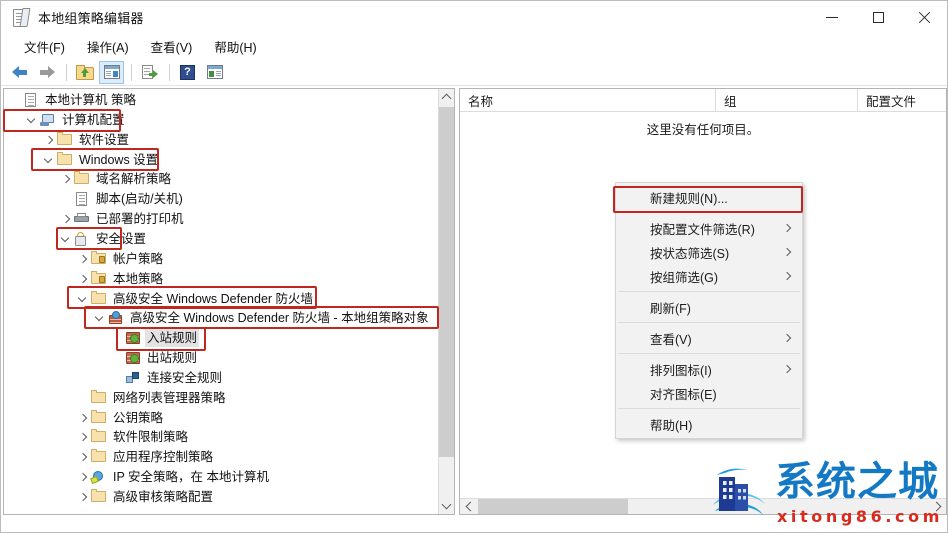 This screenshot has width=948, height=533. What do you see at coordinates (99, 477) in the screenshot?
I see `ip-security-icon` at bounding box center [99, 477].